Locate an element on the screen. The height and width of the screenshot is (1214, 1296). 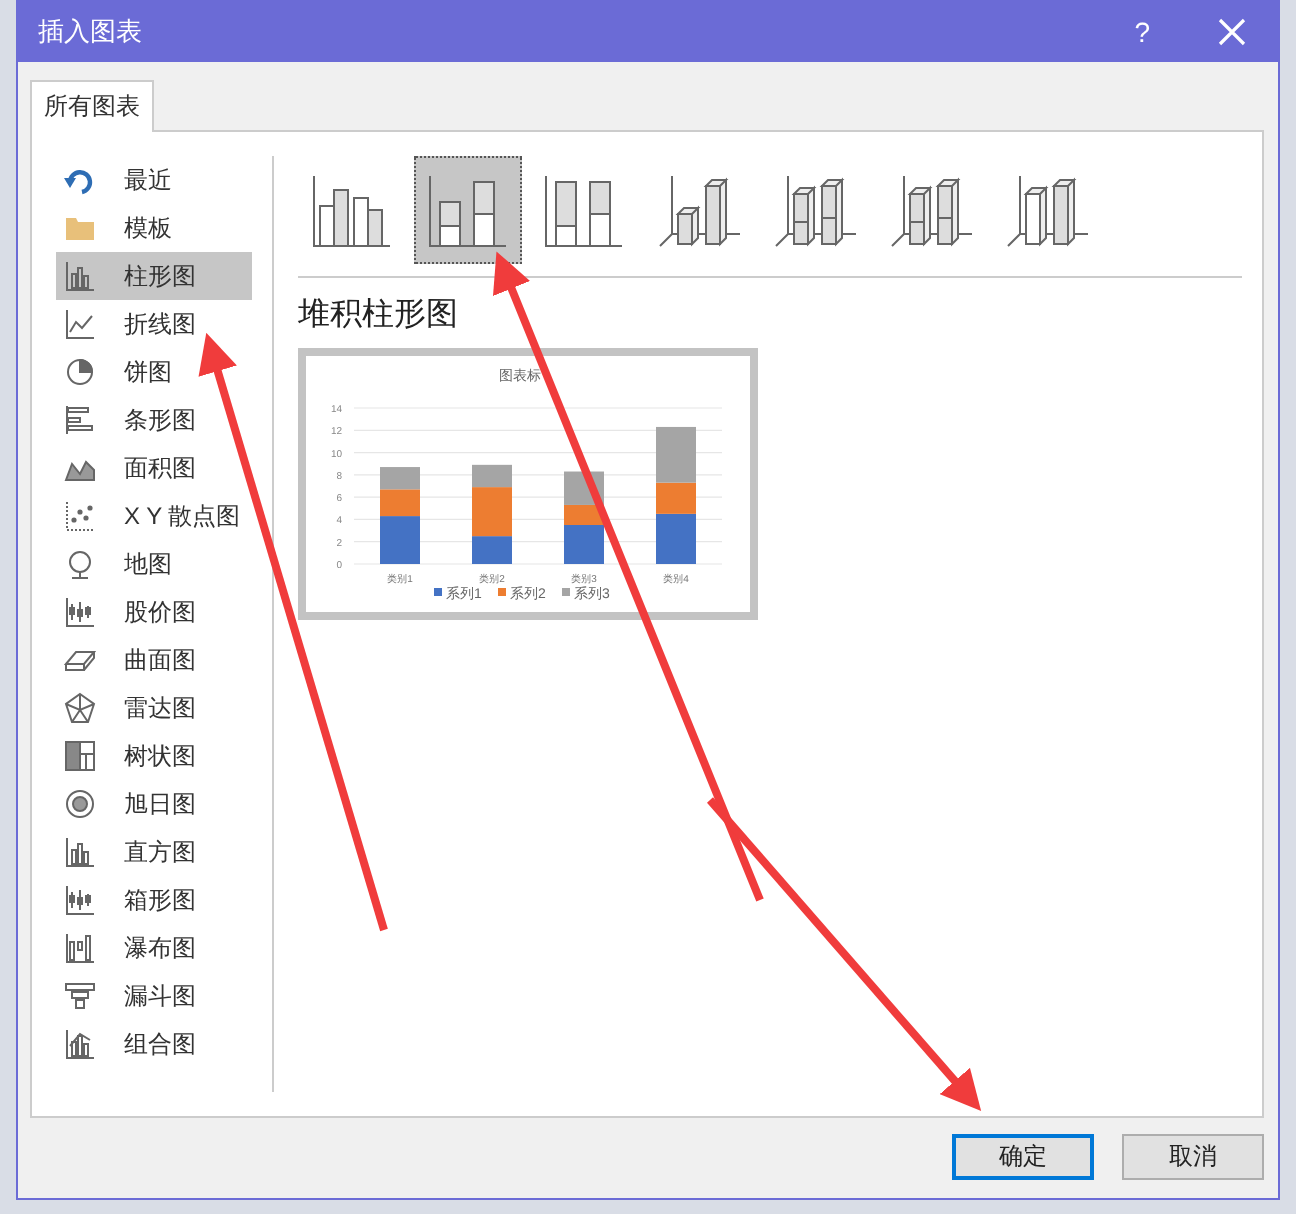
stacked-column-icon is located at coordinates (468, 210).